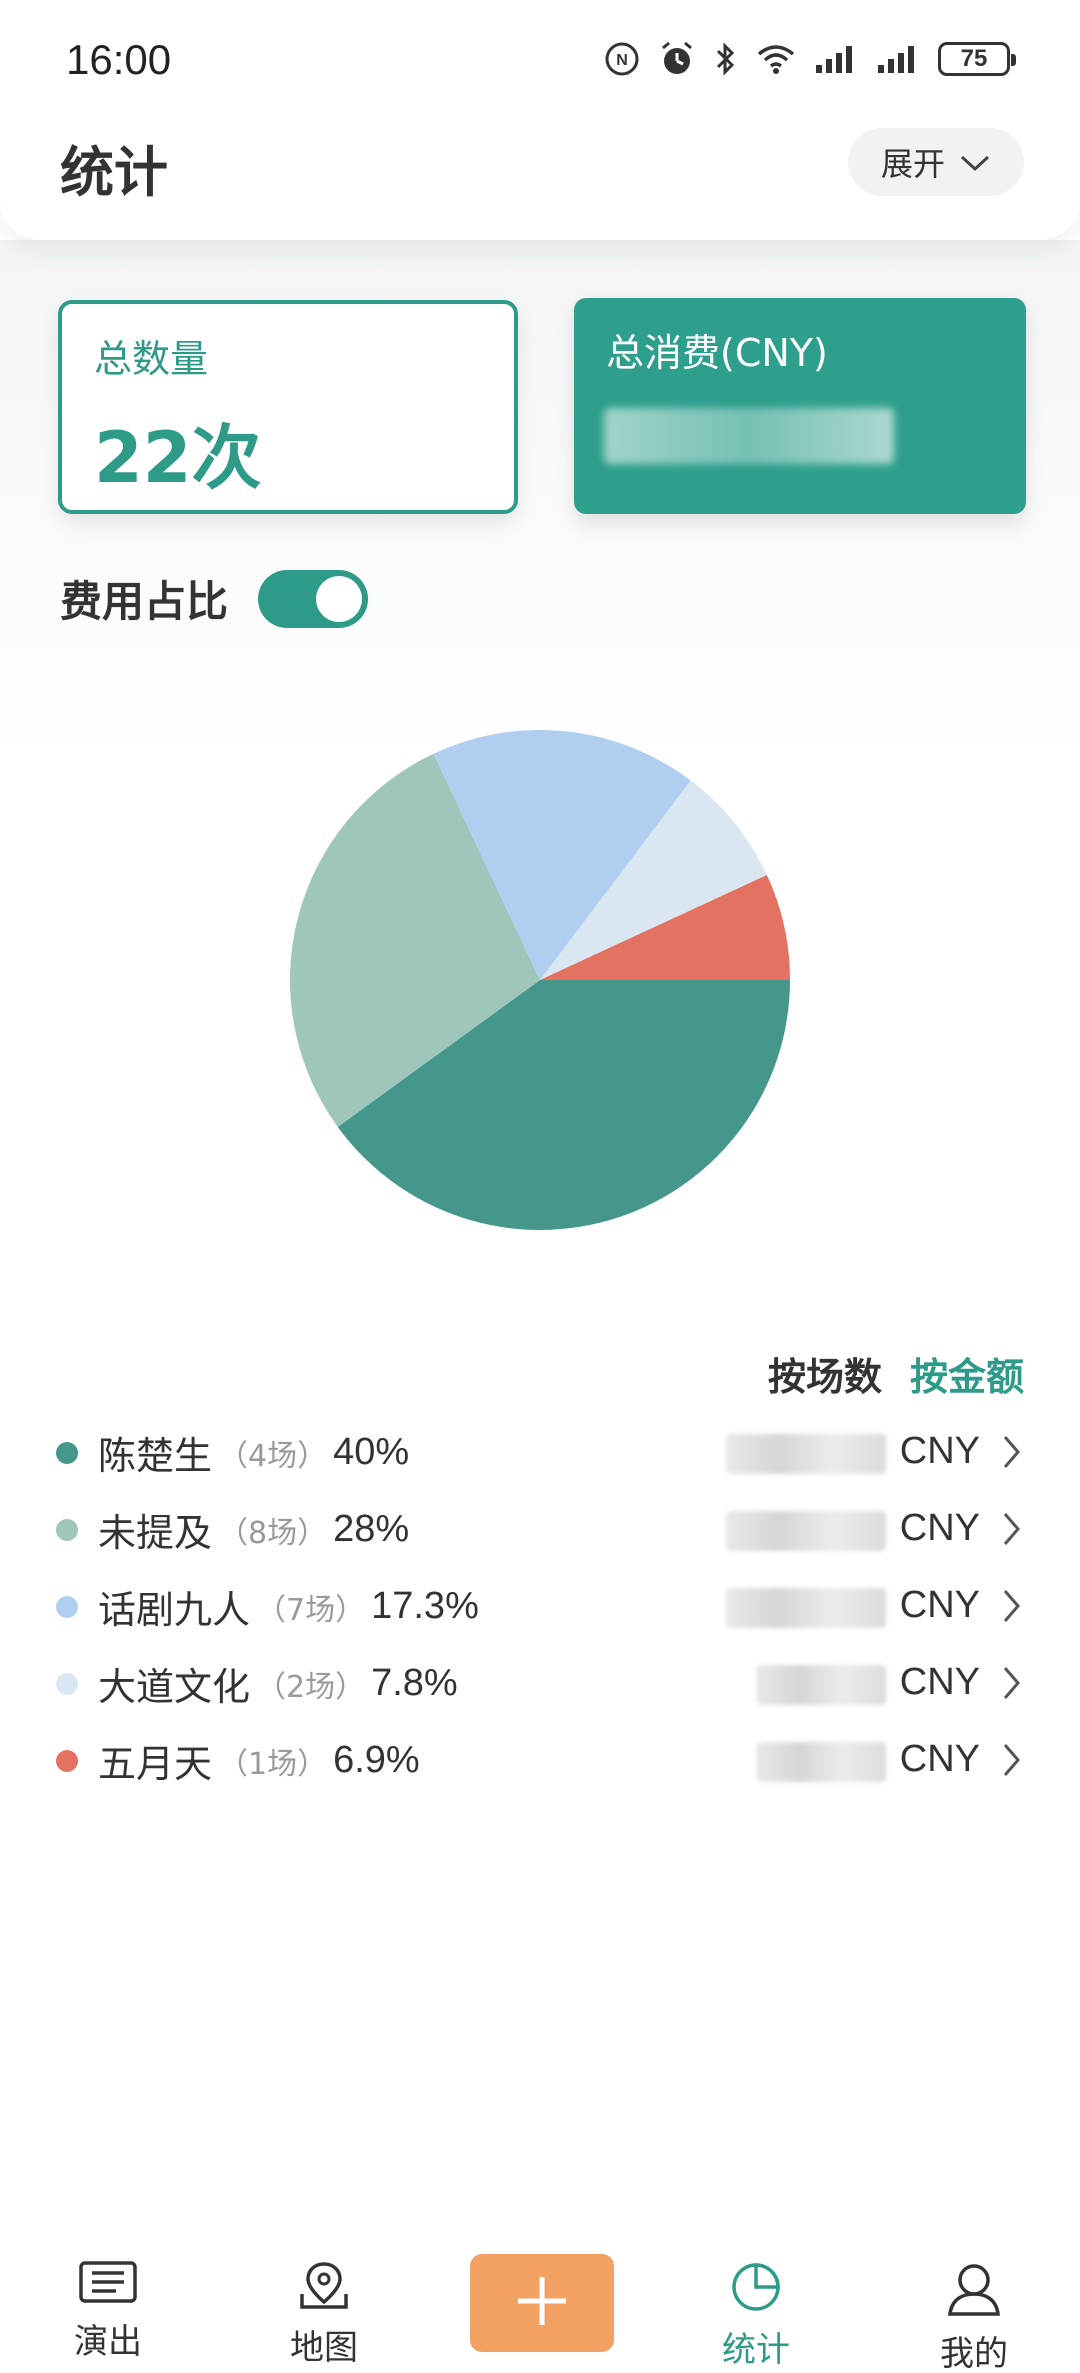  I want to click on nav-map: 地图, so click(324, 2314).